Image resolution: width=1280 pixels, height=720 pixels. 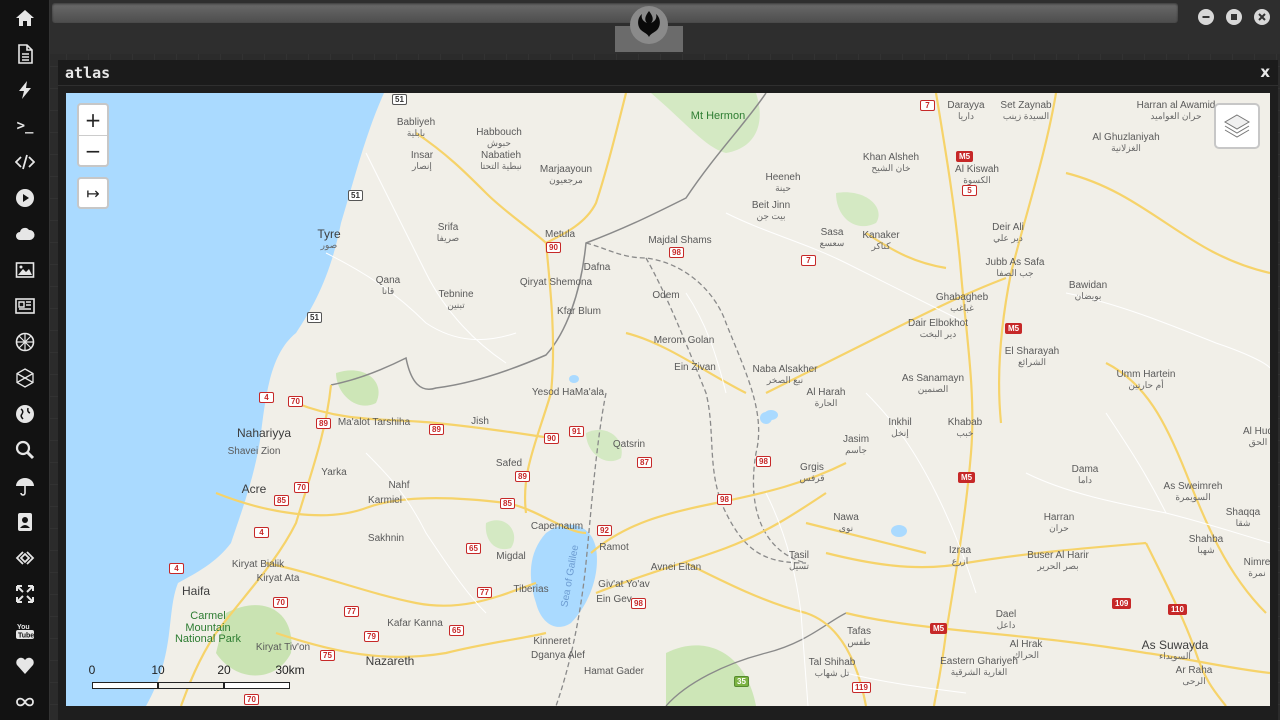 What do you see at coordinates (224, 670) in the screenshot?
I see `scale-label: 20` at bounding box center [224, 670].